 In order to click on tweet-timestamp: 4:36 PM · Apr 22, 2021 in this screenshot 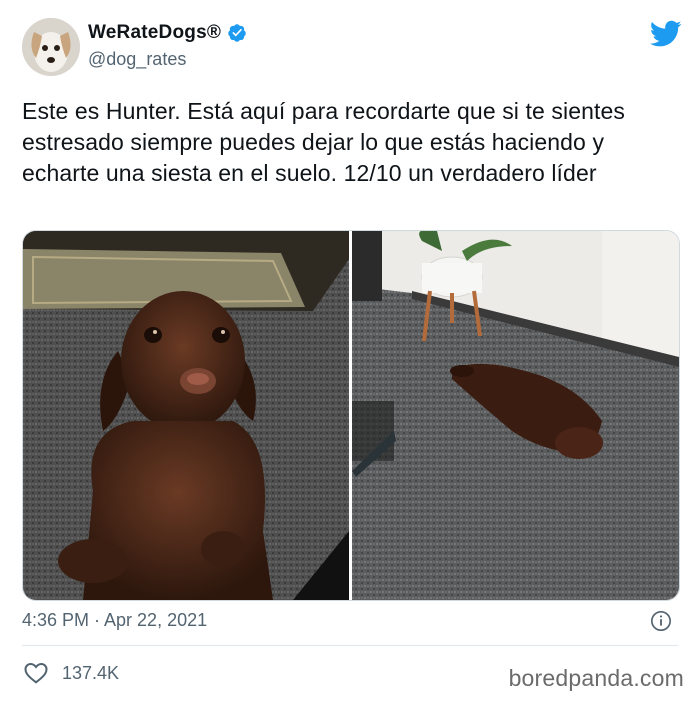, I will do `click(114, 620)`.